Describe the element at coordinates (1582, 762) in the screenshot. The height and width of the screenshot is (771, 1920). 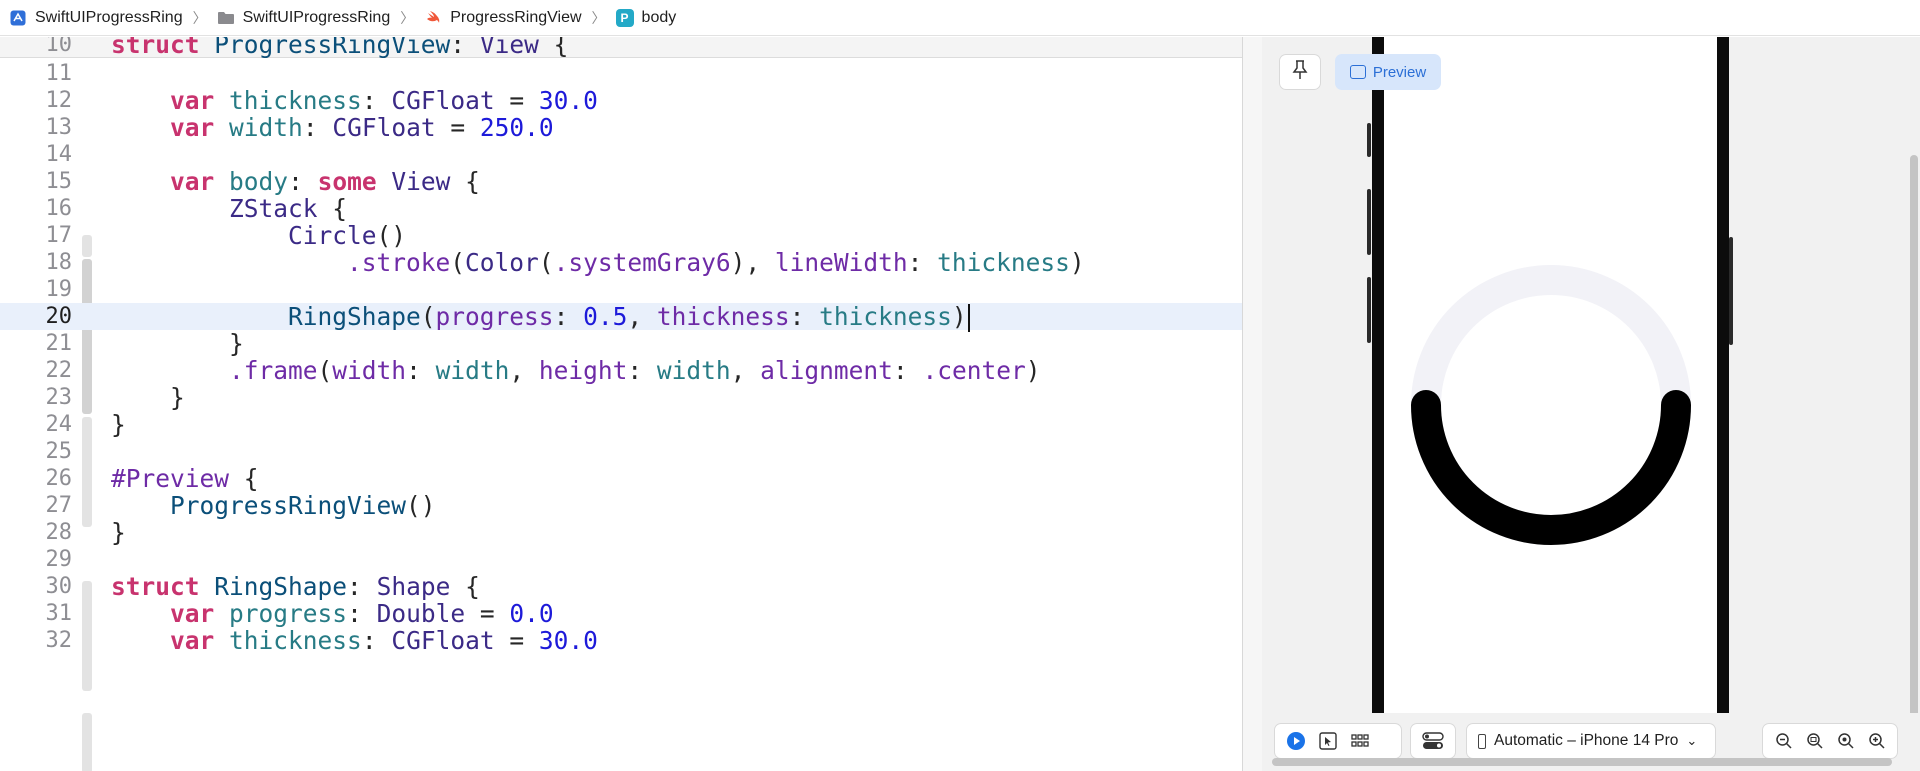
I see `preview-horizontal-scrollbar` at that location.